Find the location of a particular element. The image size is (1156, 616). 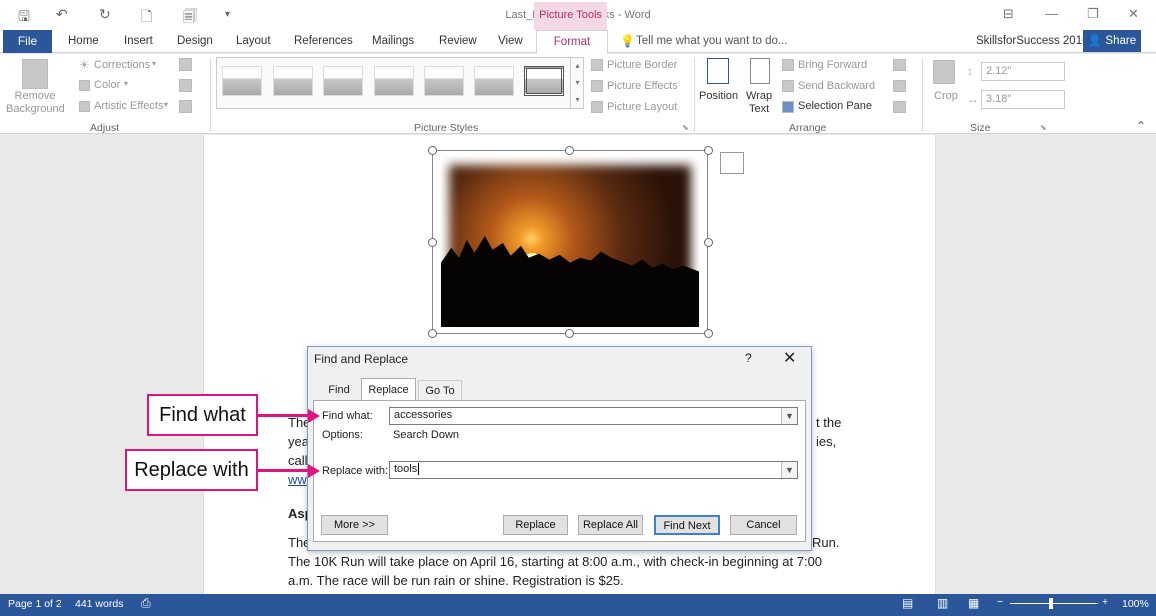

crop-button: Crop is located at coordinates (946, 96).